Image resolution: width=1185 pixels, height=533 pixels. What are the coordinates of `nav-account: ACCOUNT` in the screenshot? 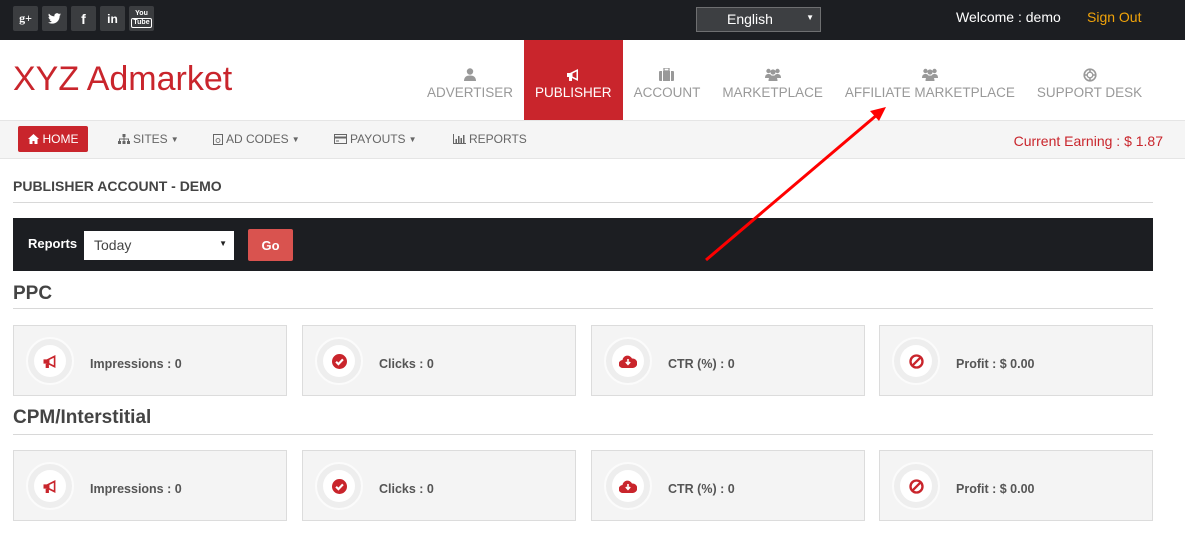 It's located at (667, 80).